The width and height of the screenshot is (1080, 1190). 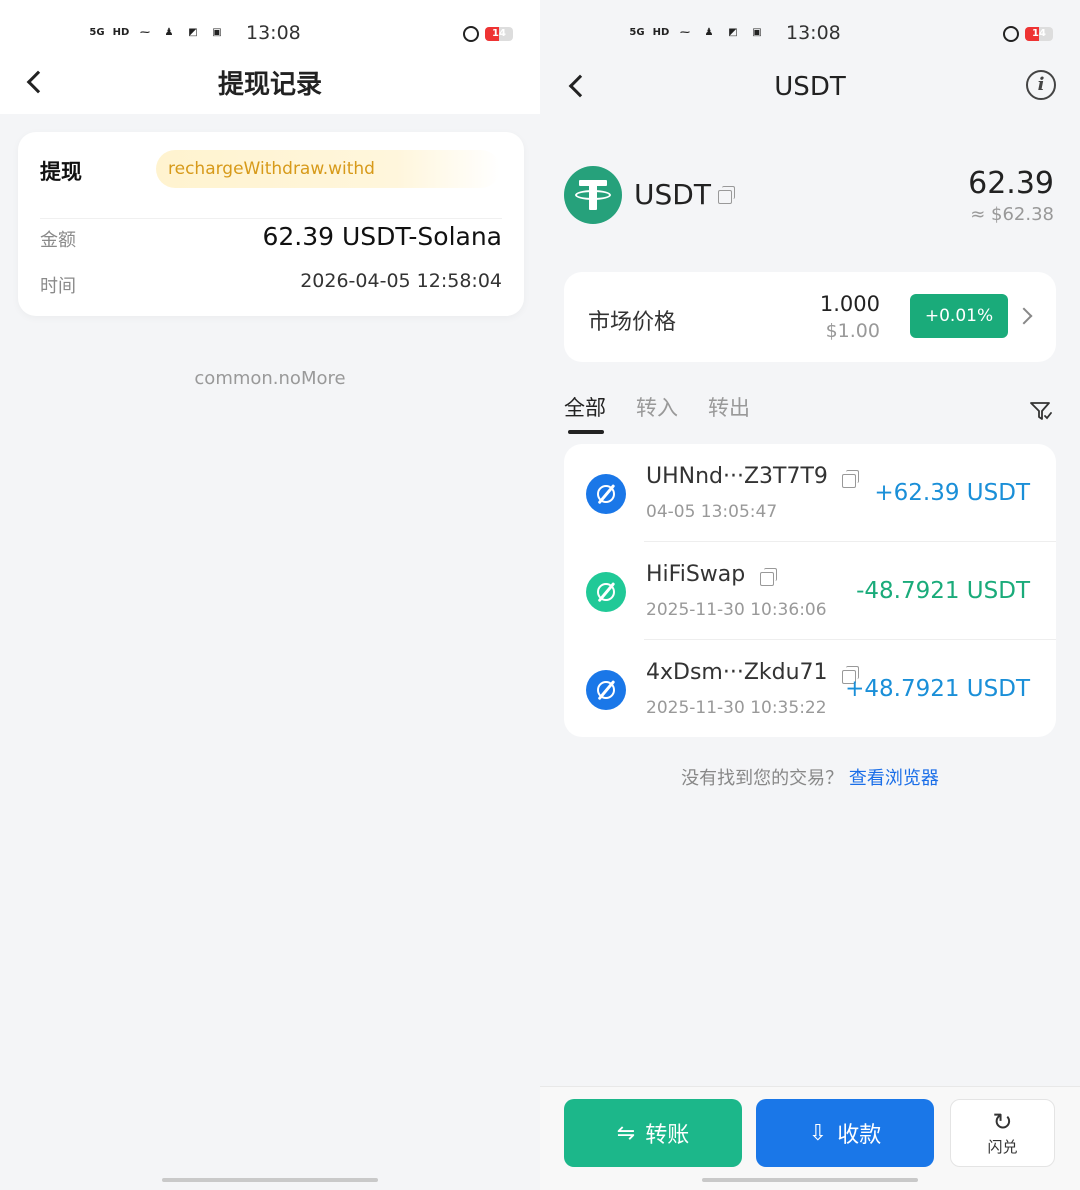 I want to click on tx-time: 2025-11-30 10:36:06, so click(x=736, y=610).